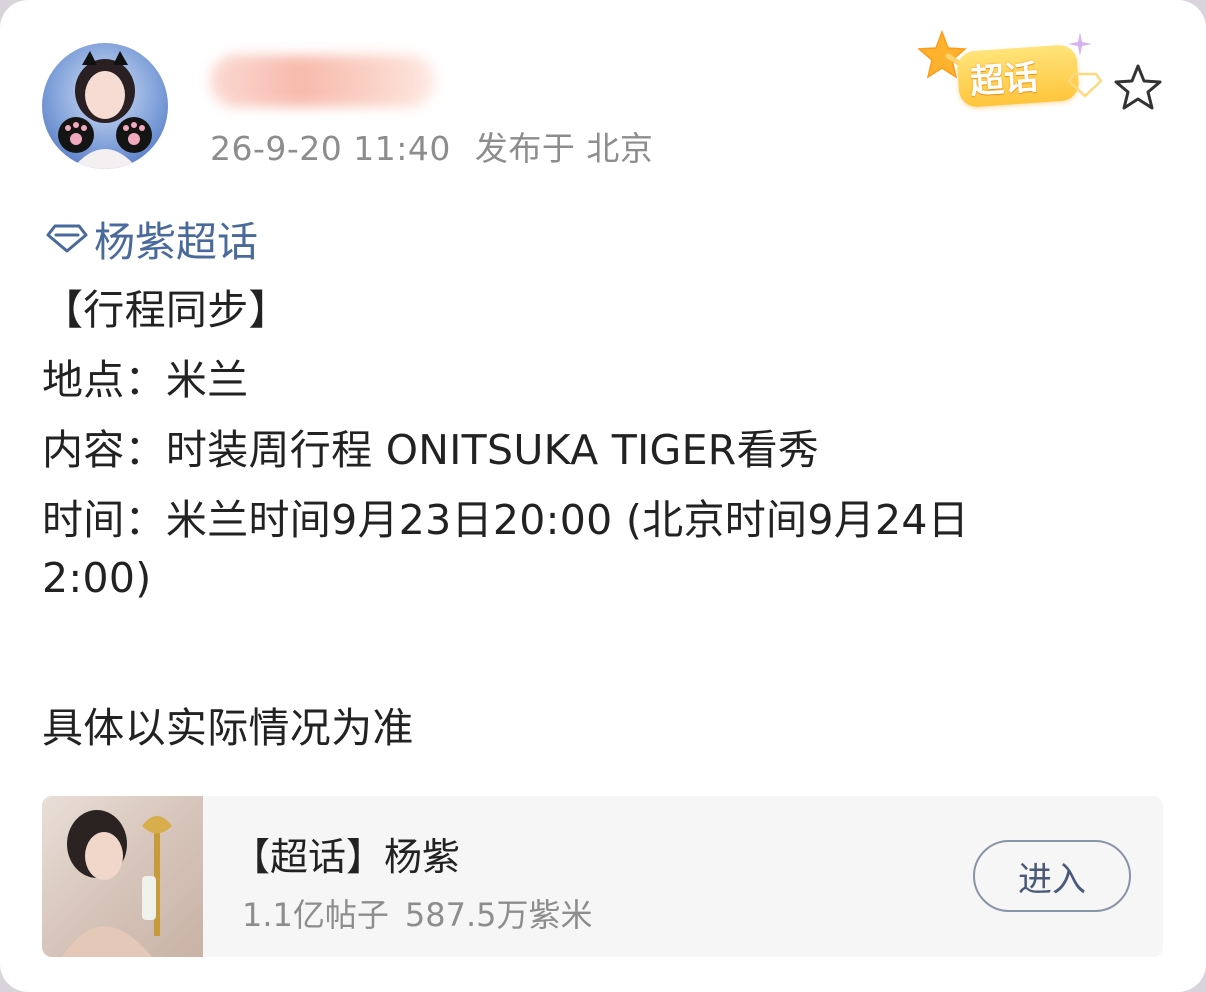 The image size is (1206, 992). I want to click on post-timestamp: 26-9-20 11:40, so click(330, 148).